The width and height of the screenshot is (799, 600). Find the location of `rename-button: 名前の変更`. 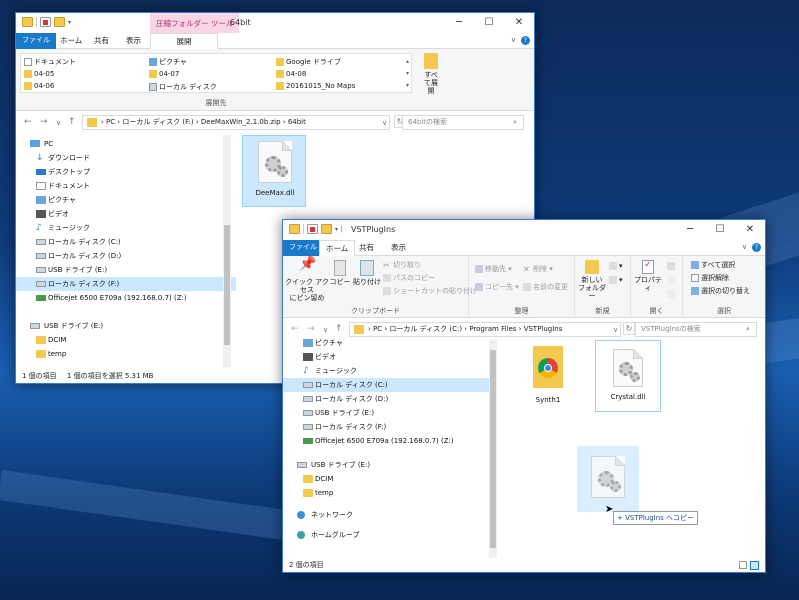

rename-button: 名前の変更 is located at coordinates (545, 287).